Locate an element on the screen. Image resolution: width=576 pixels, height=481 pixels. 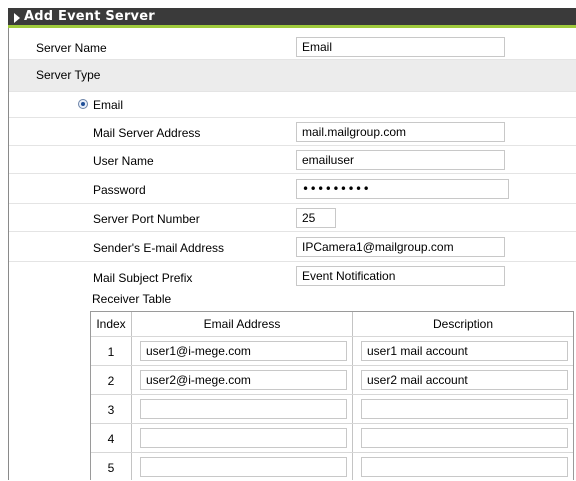
mail-server-address-label: Mail Server Address is located at coordinates (147, 133).